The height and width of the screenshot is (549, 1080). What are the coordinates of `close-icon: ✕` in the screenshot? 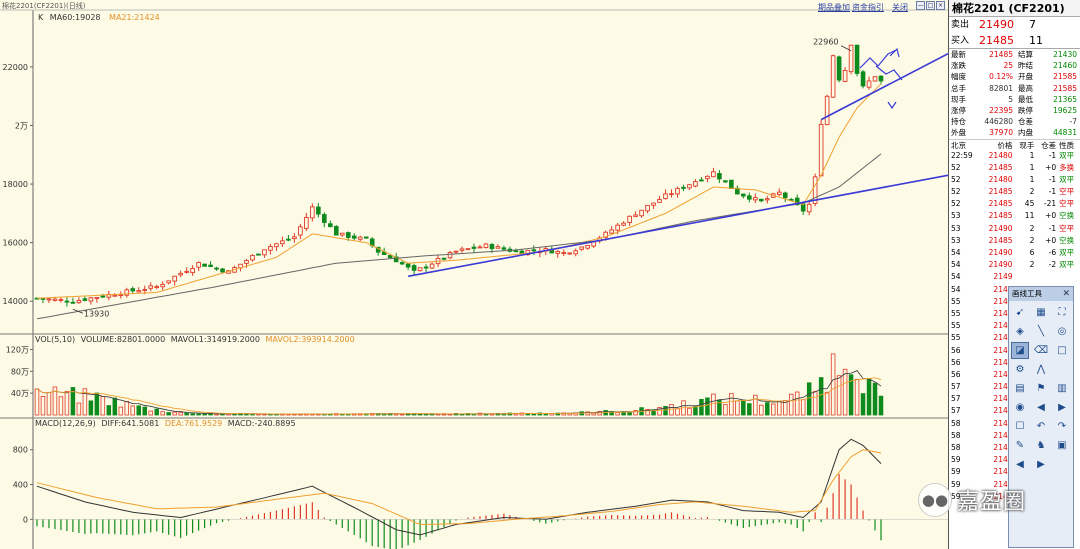 It's located at (1066, 294).